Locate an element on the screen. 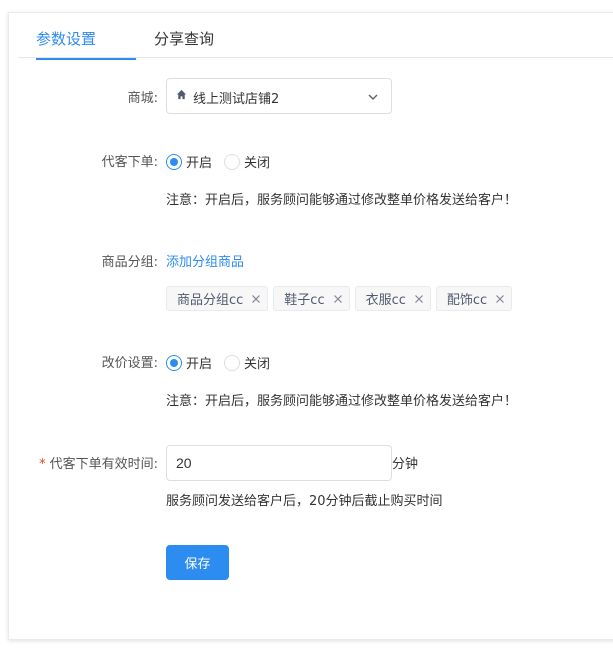 The height and width of the screenshot is (660, 613). tab-share-query: 分享查询 is located at coordinates (184, 42).